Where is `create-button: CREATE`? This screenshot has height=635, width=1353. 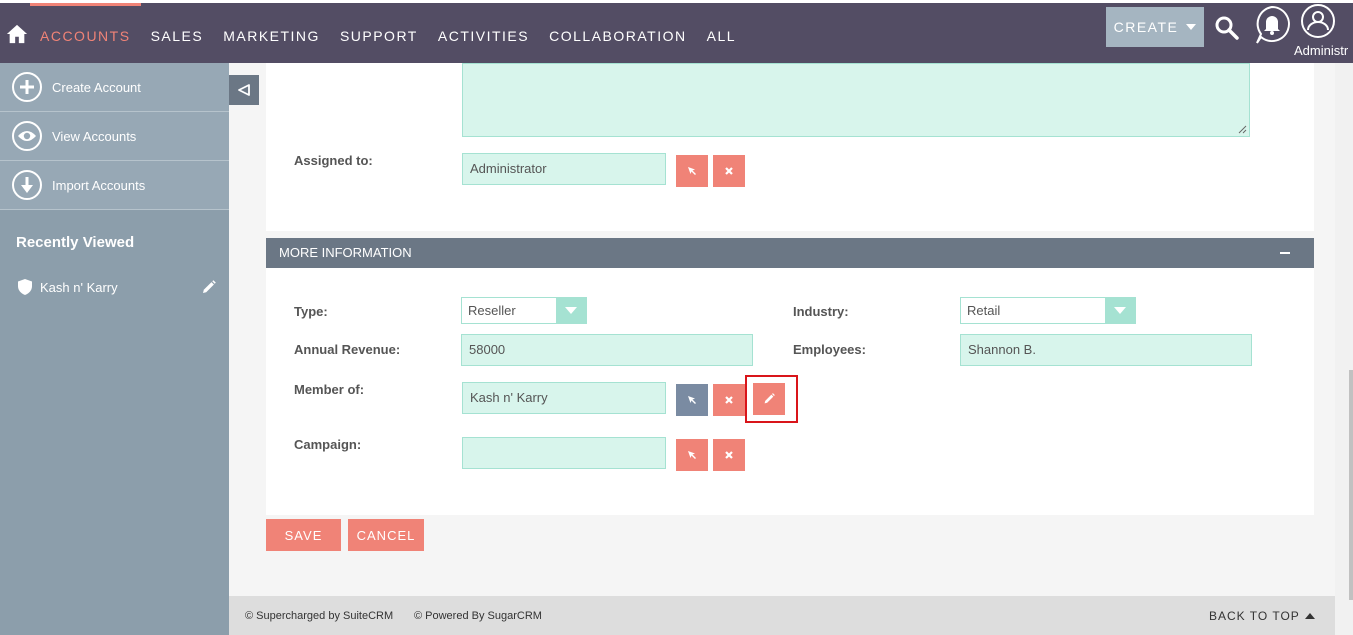
create-button: CREATE is located at coordinates (1155, 27).